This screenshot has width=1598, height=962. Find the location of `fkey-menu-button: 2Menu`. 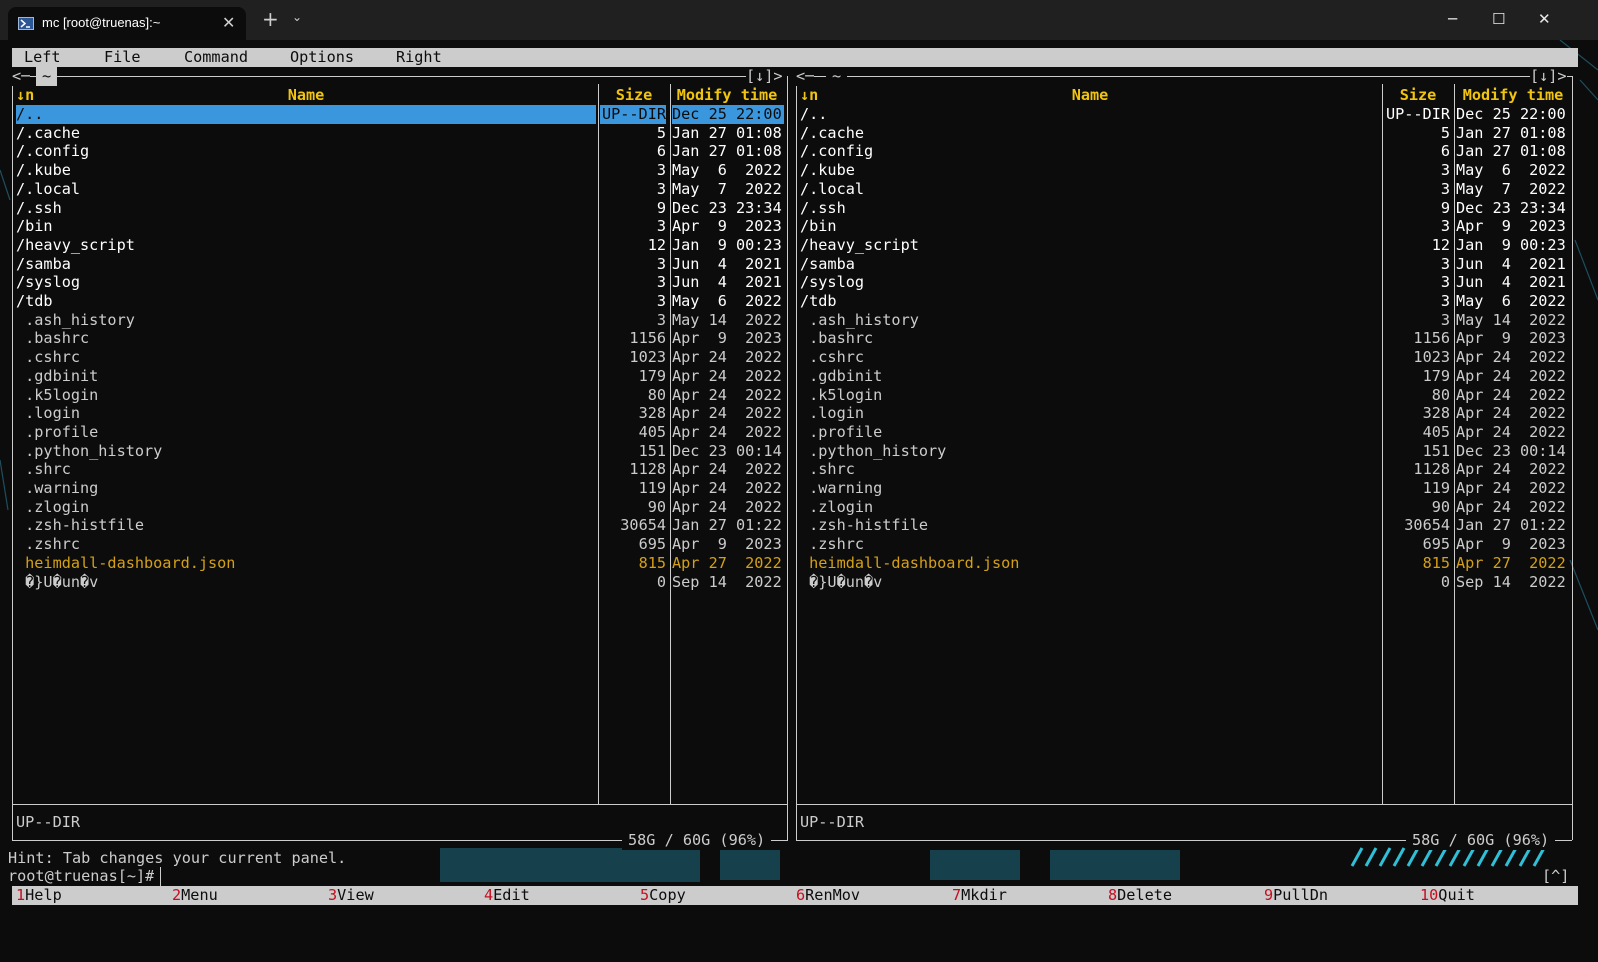

fkey-menu-button: 2Menu is located at coordinates (195, 895).